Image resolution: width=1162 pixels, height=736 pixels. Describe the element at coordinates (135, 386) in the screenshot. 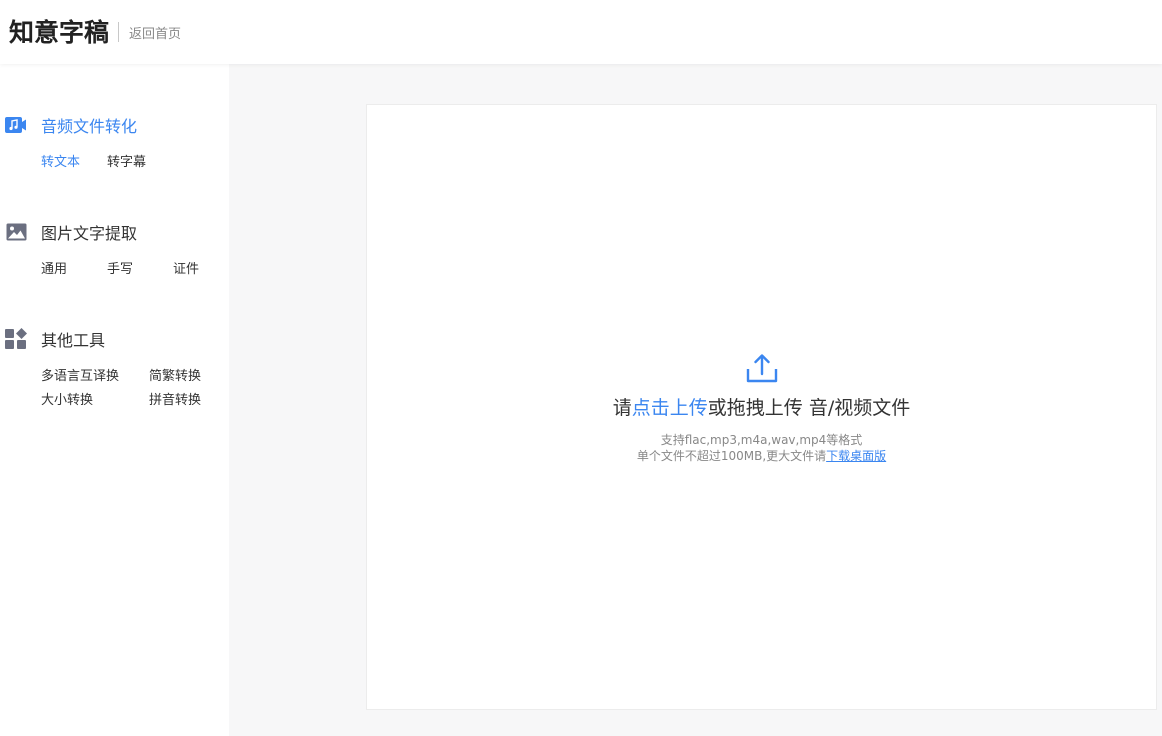

I see `tools-sub-items: 多语言互译换 简繁转换 大小转换 拼音转换` at that location.